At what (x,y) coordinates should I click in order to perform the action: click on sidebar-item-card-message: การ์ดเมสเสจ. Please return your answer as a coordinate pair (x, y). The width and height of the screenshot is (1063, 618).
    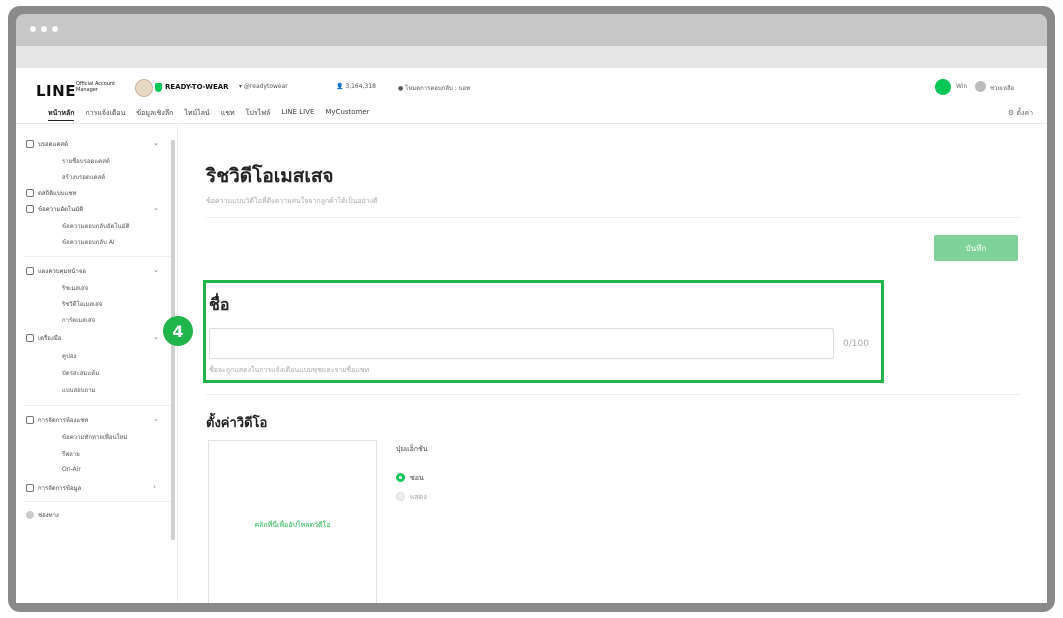
    Looking at the image, I should click on (78, 320).